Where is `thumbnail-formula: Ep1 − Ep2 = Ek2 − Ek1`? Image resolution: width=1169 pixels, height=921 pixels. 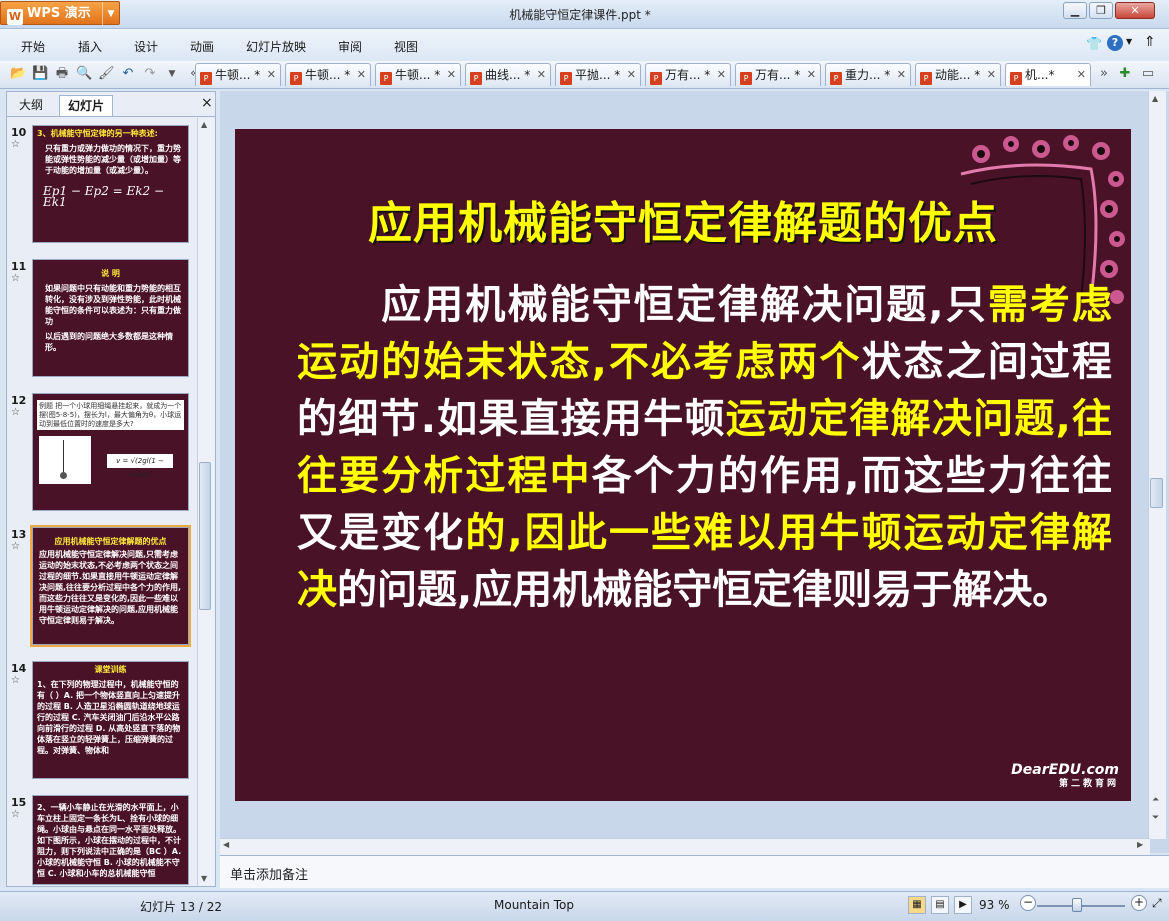 thumbnail-formula: Ep1 − Ep2 = Ek2 − Ek1 is located at coordinates (104, 196).